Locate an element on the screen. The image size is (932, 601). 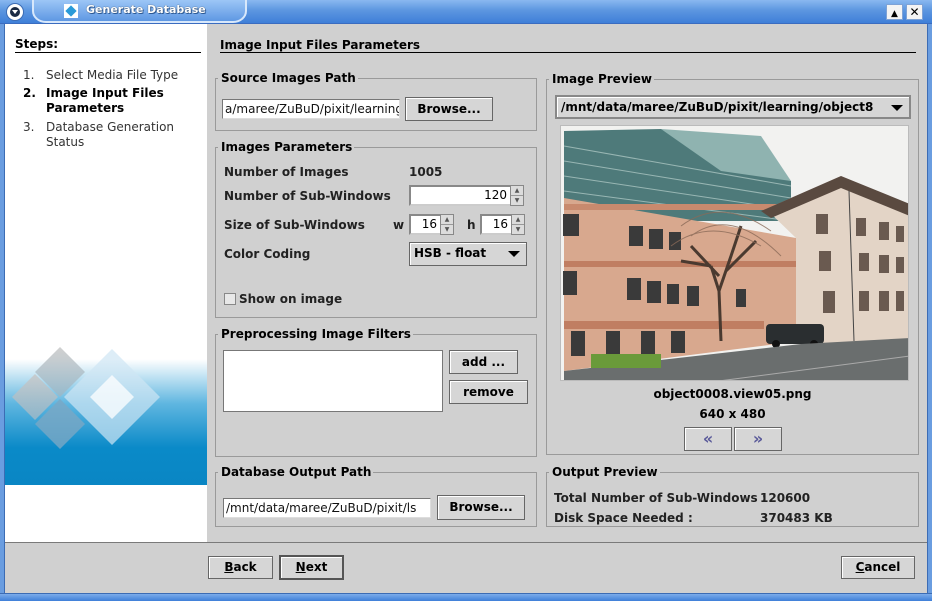
next-image-button: » is located at coordinates (758, 439).